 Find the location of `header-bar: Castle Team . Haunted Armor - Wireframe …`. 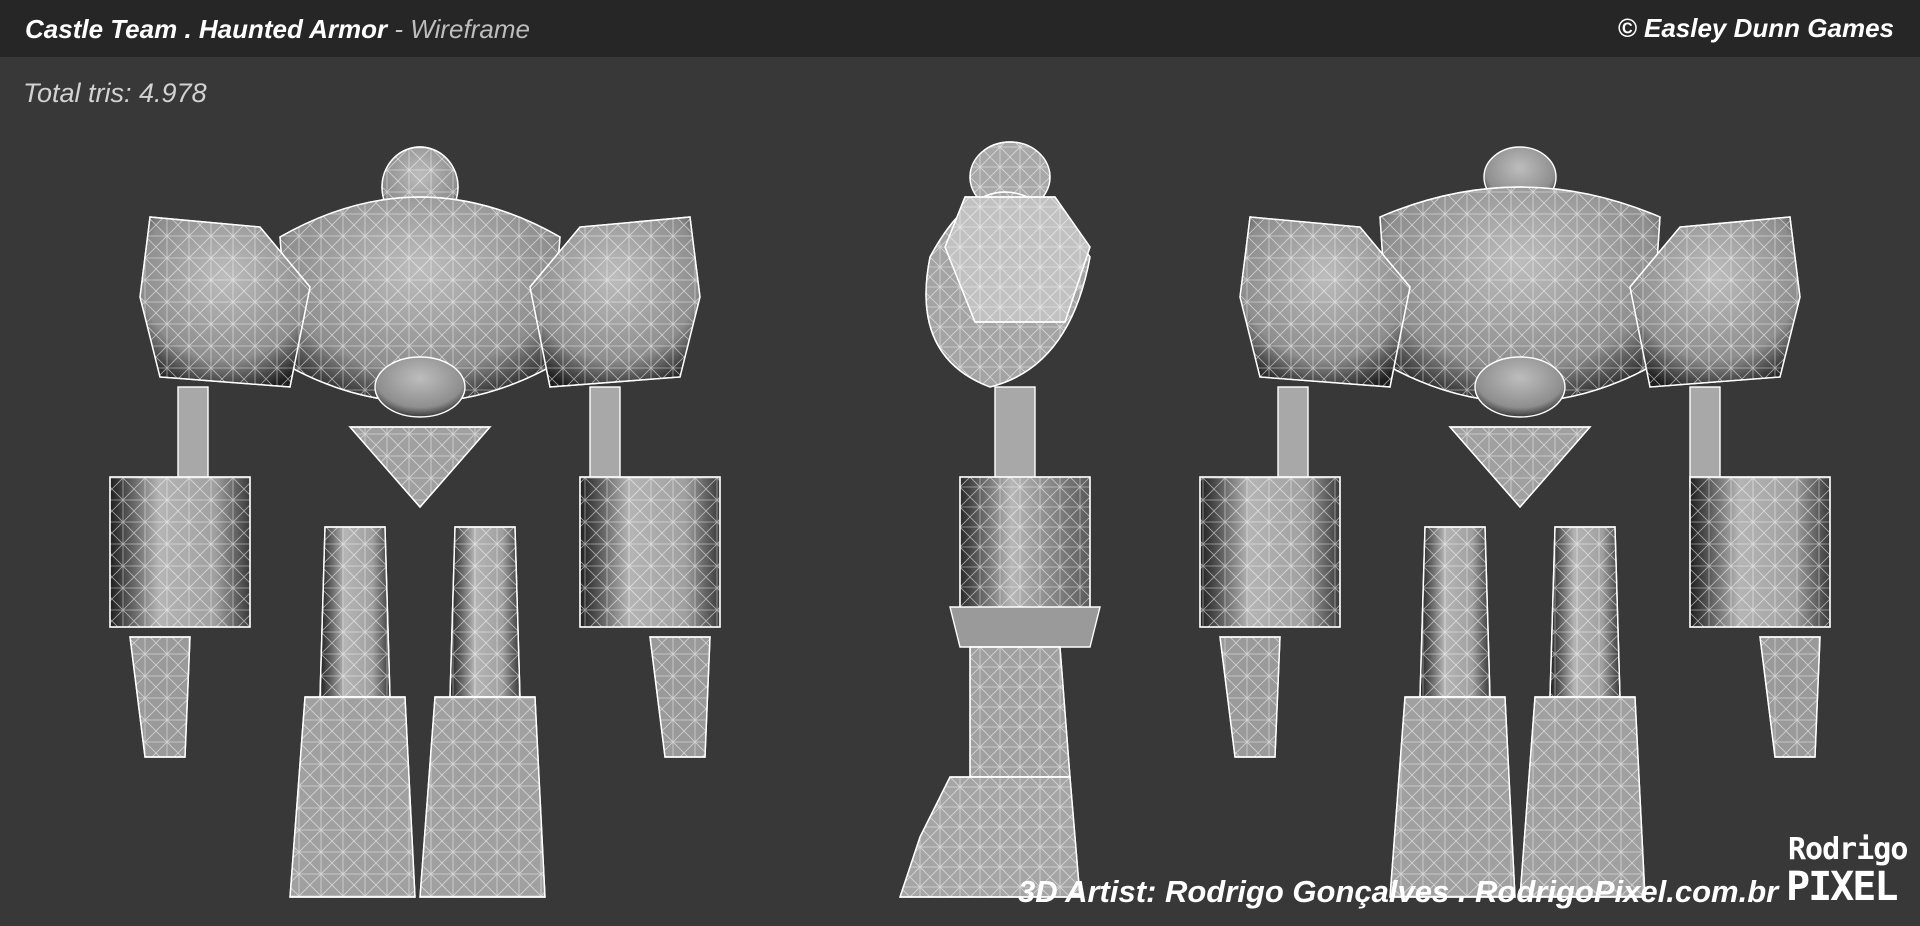

header-bar: Castle Team . Haunted Armor - Wireframe … is located at coordinates (960, 28).